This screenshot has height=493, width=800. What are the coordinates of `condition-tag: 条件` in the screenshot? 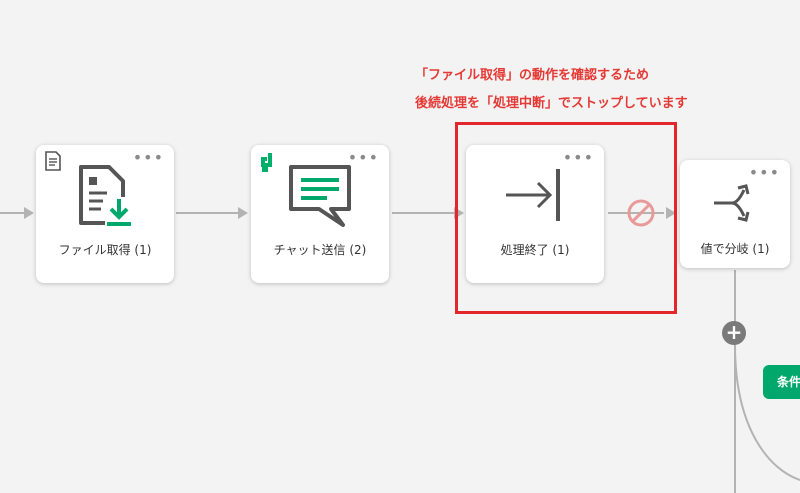 It's located at (781, 382).